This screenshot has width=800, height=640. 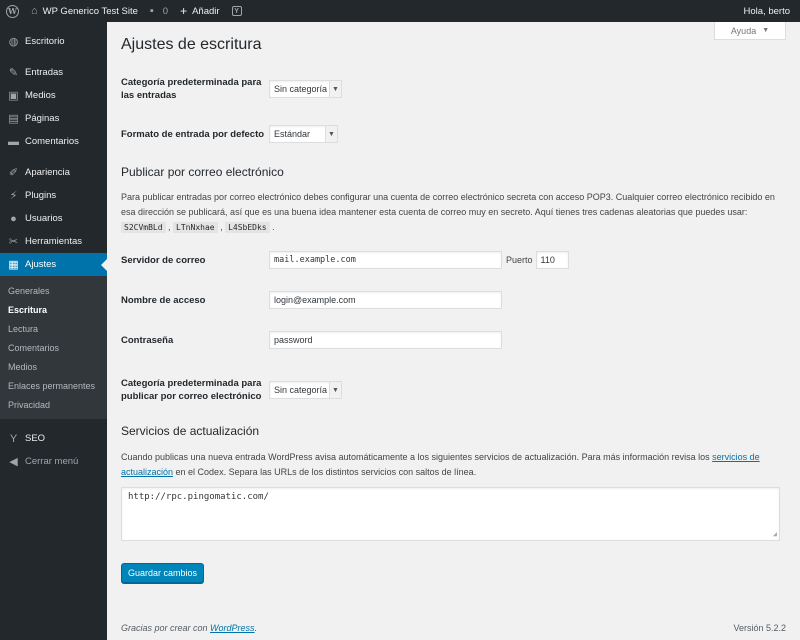 What do you see at coordinates (44, 218) in the screenshot?
I see `menu-label: Usuarios` at bounding box center [44, 218].